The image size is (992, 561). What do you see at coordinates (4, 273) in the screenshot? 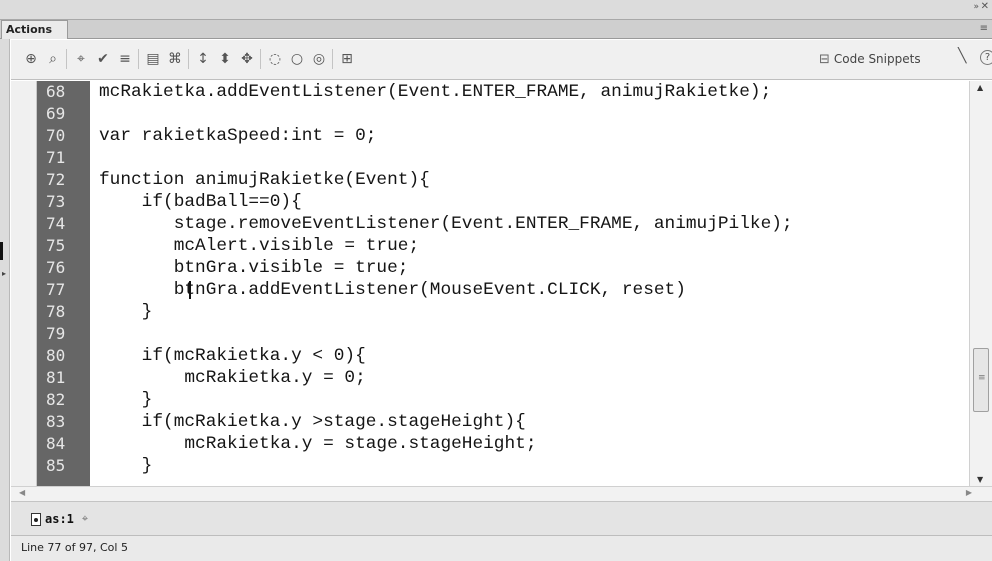
I see `expand-arrow-icon: ▸` at bounding box center [4, 273].